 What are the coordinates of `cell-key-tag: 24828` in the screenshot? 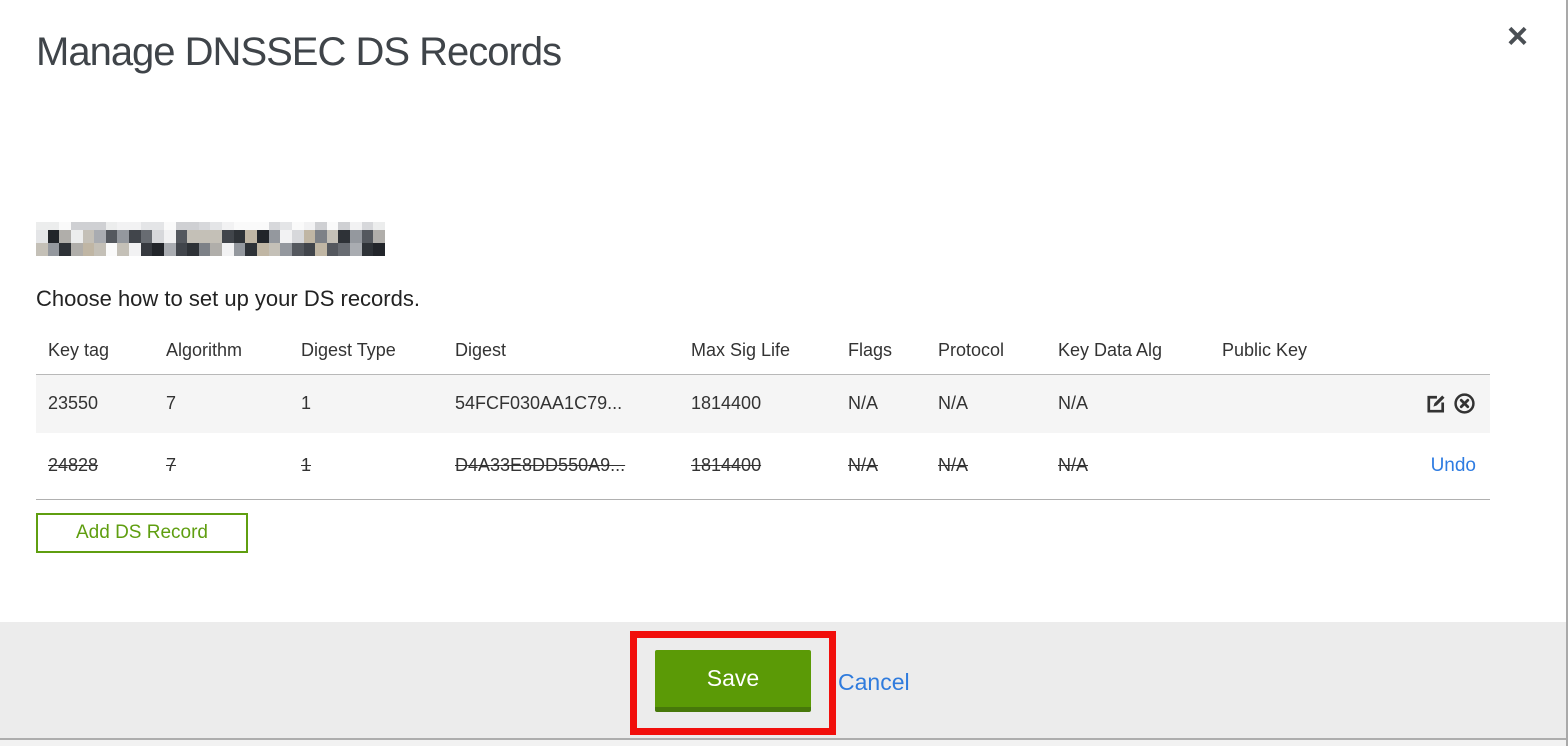 It's located at (73, 465).